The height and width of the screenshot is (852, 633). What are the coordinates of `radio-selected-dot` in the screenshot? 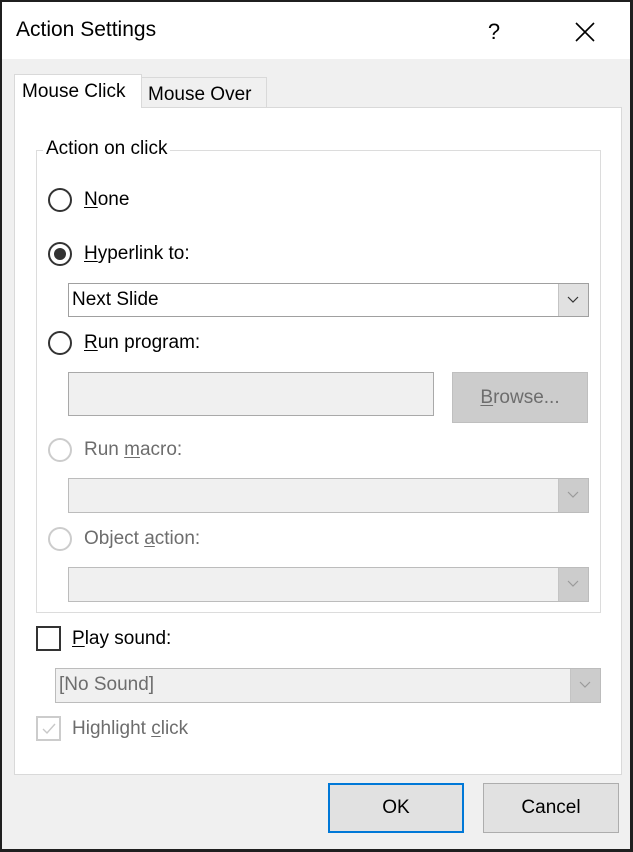 It's located at (60, 254).